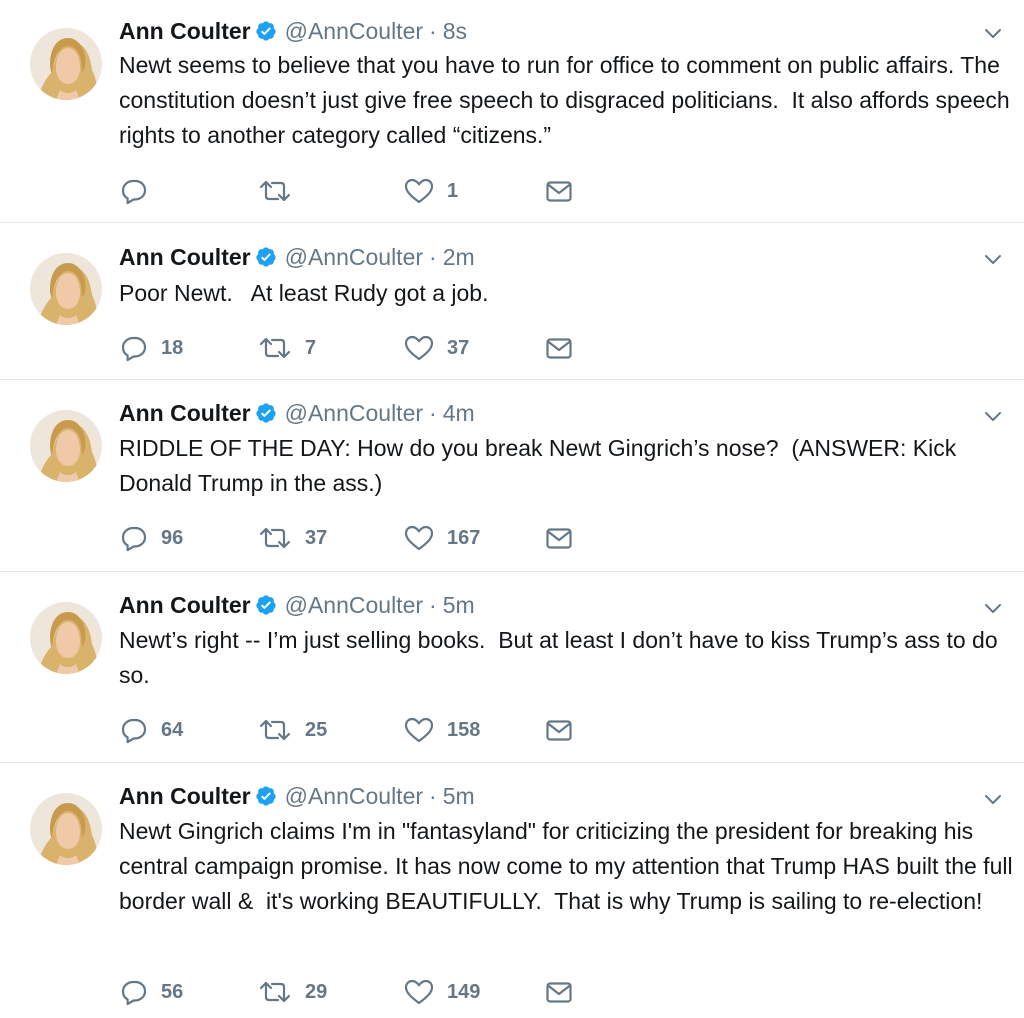 This screenshot has width=1024, height=1018. I want to click on like-button: 167, so click(441, 538).